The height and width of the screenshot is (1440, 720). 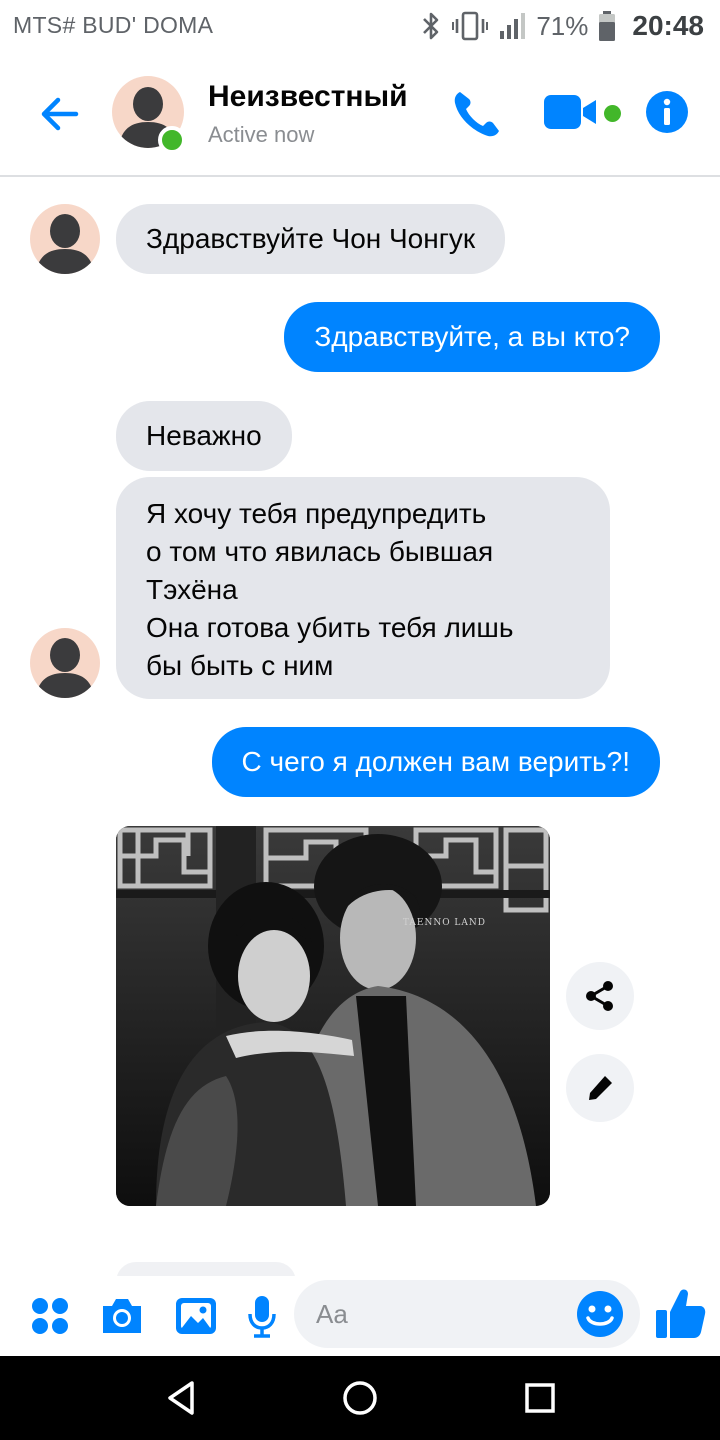 I want to click on recents-square-icon, so click(x=540, y=1398).